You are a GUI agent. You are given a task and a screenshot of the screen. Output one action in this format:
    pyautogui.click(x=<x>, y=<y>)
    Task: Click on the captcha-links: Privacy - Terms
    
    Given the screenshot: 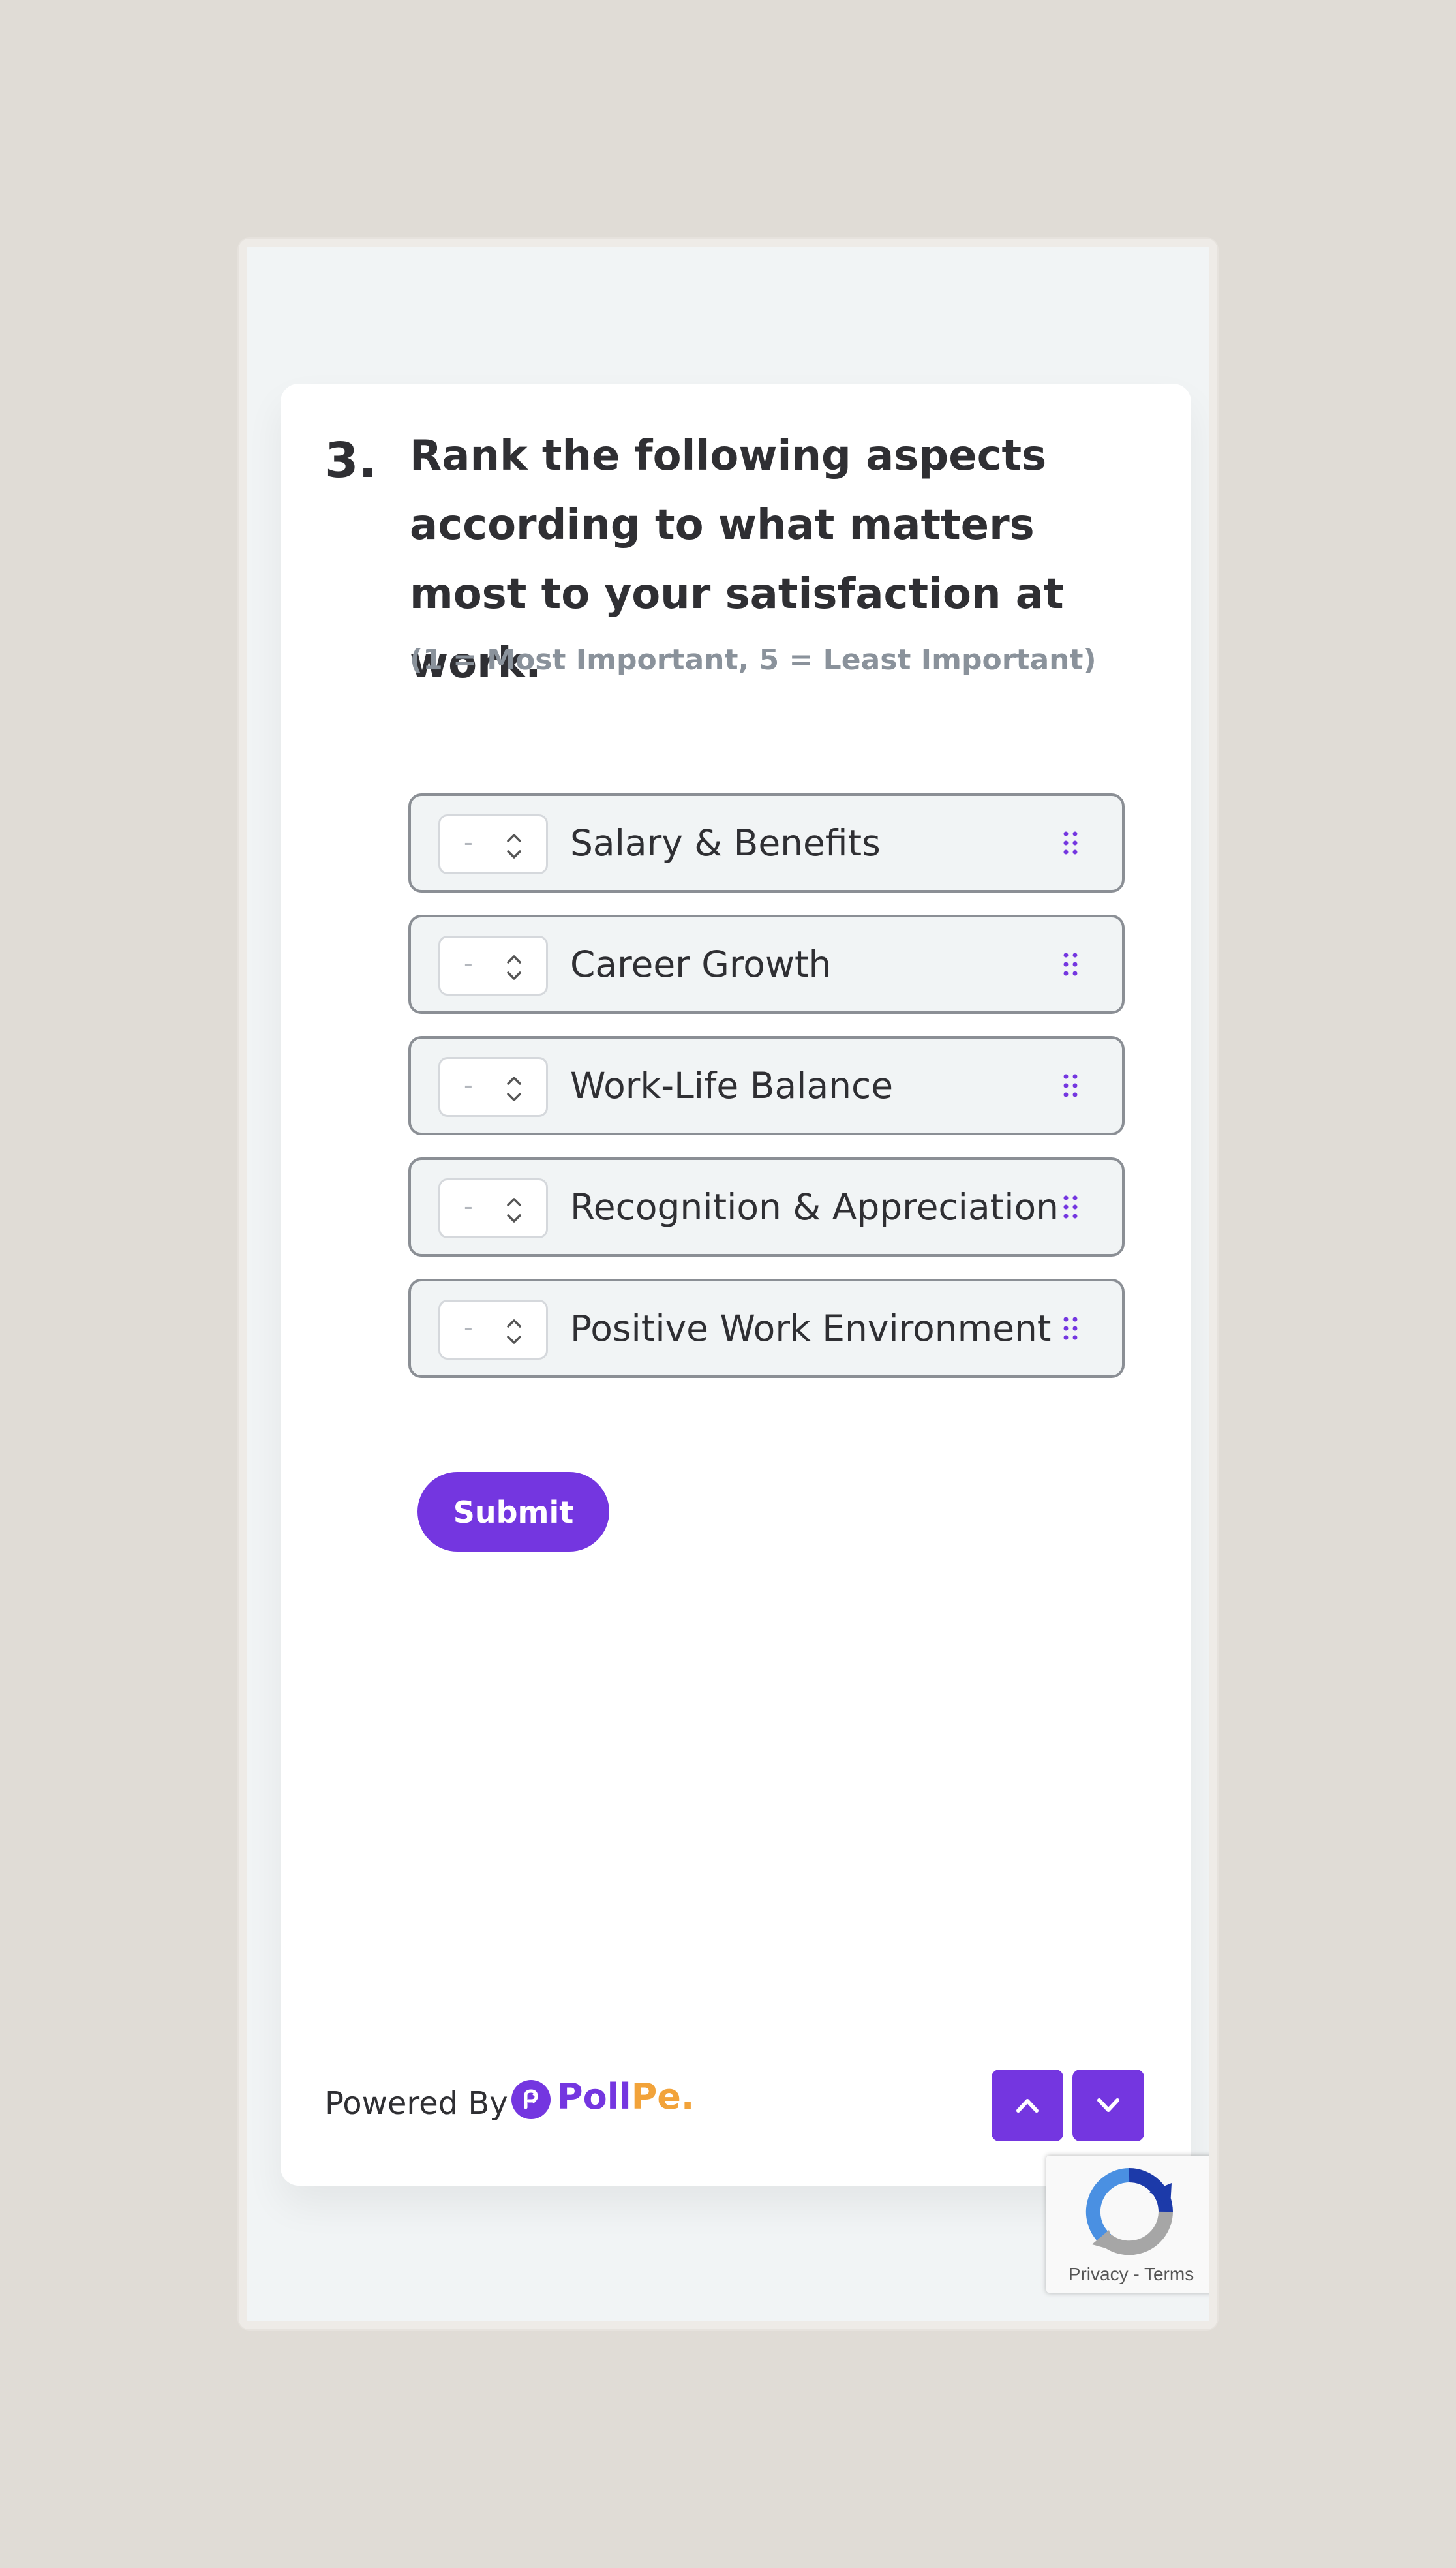 What is the action you would take?
    pyautogui.click(x=1127, y=2274)
    